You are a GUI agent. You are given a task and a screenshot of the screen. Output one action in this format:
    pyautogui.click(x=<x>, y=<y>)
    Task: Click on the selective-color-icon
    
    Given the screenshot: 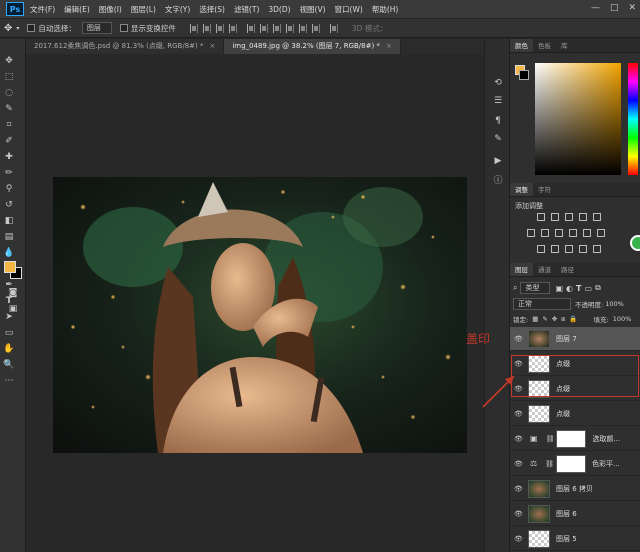 What is the action you would take?
    pyautogui.click(x=597, y=249)
    